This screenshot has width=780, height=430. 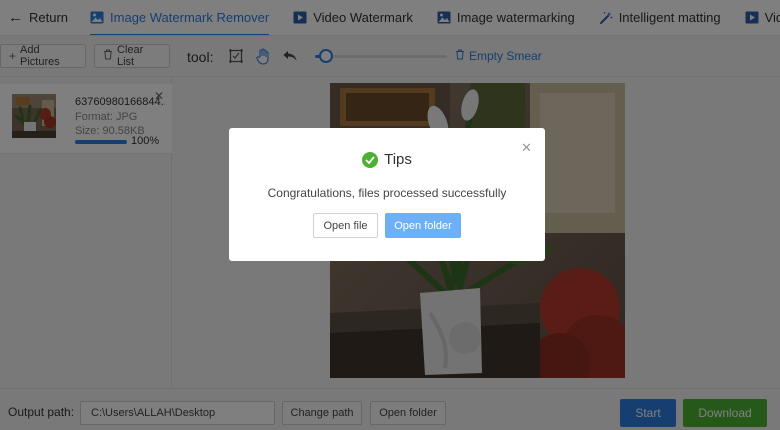 I want to click on dialog-title: Tips, so click(x=387, y=159).